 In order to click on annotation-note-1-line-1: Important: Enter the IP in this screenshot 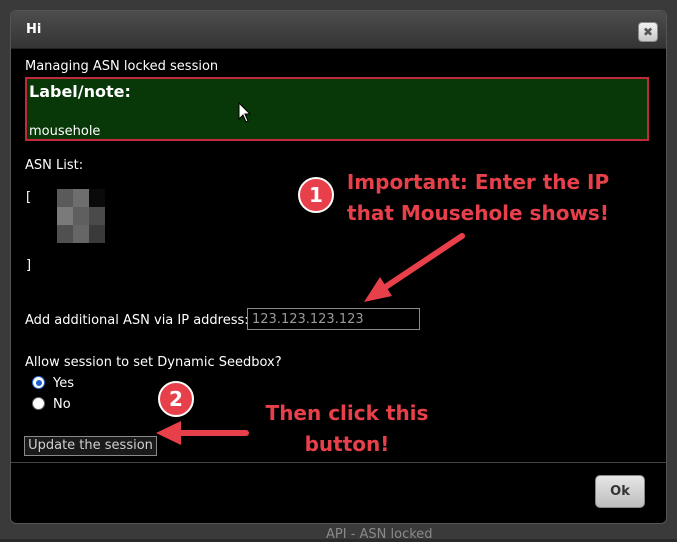, I will do `click(478, 182)`.